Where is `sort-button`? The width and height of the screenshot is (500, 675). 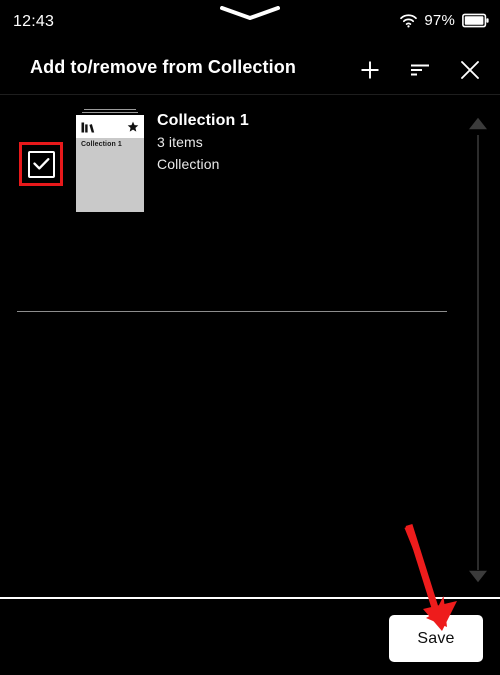
sort-button is located at coordinates (420, 70).